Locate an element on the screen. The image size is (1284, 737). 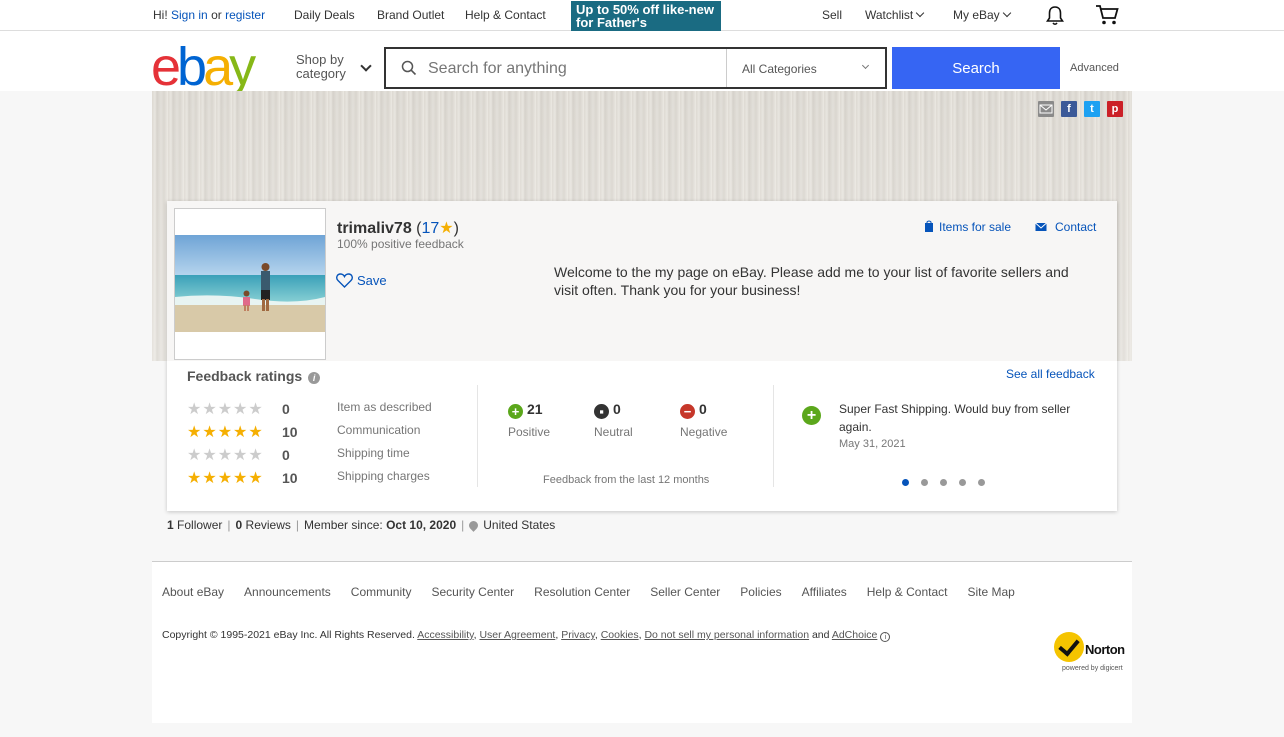
footer-link: Help & Contact is located at coordinates (907, 592).